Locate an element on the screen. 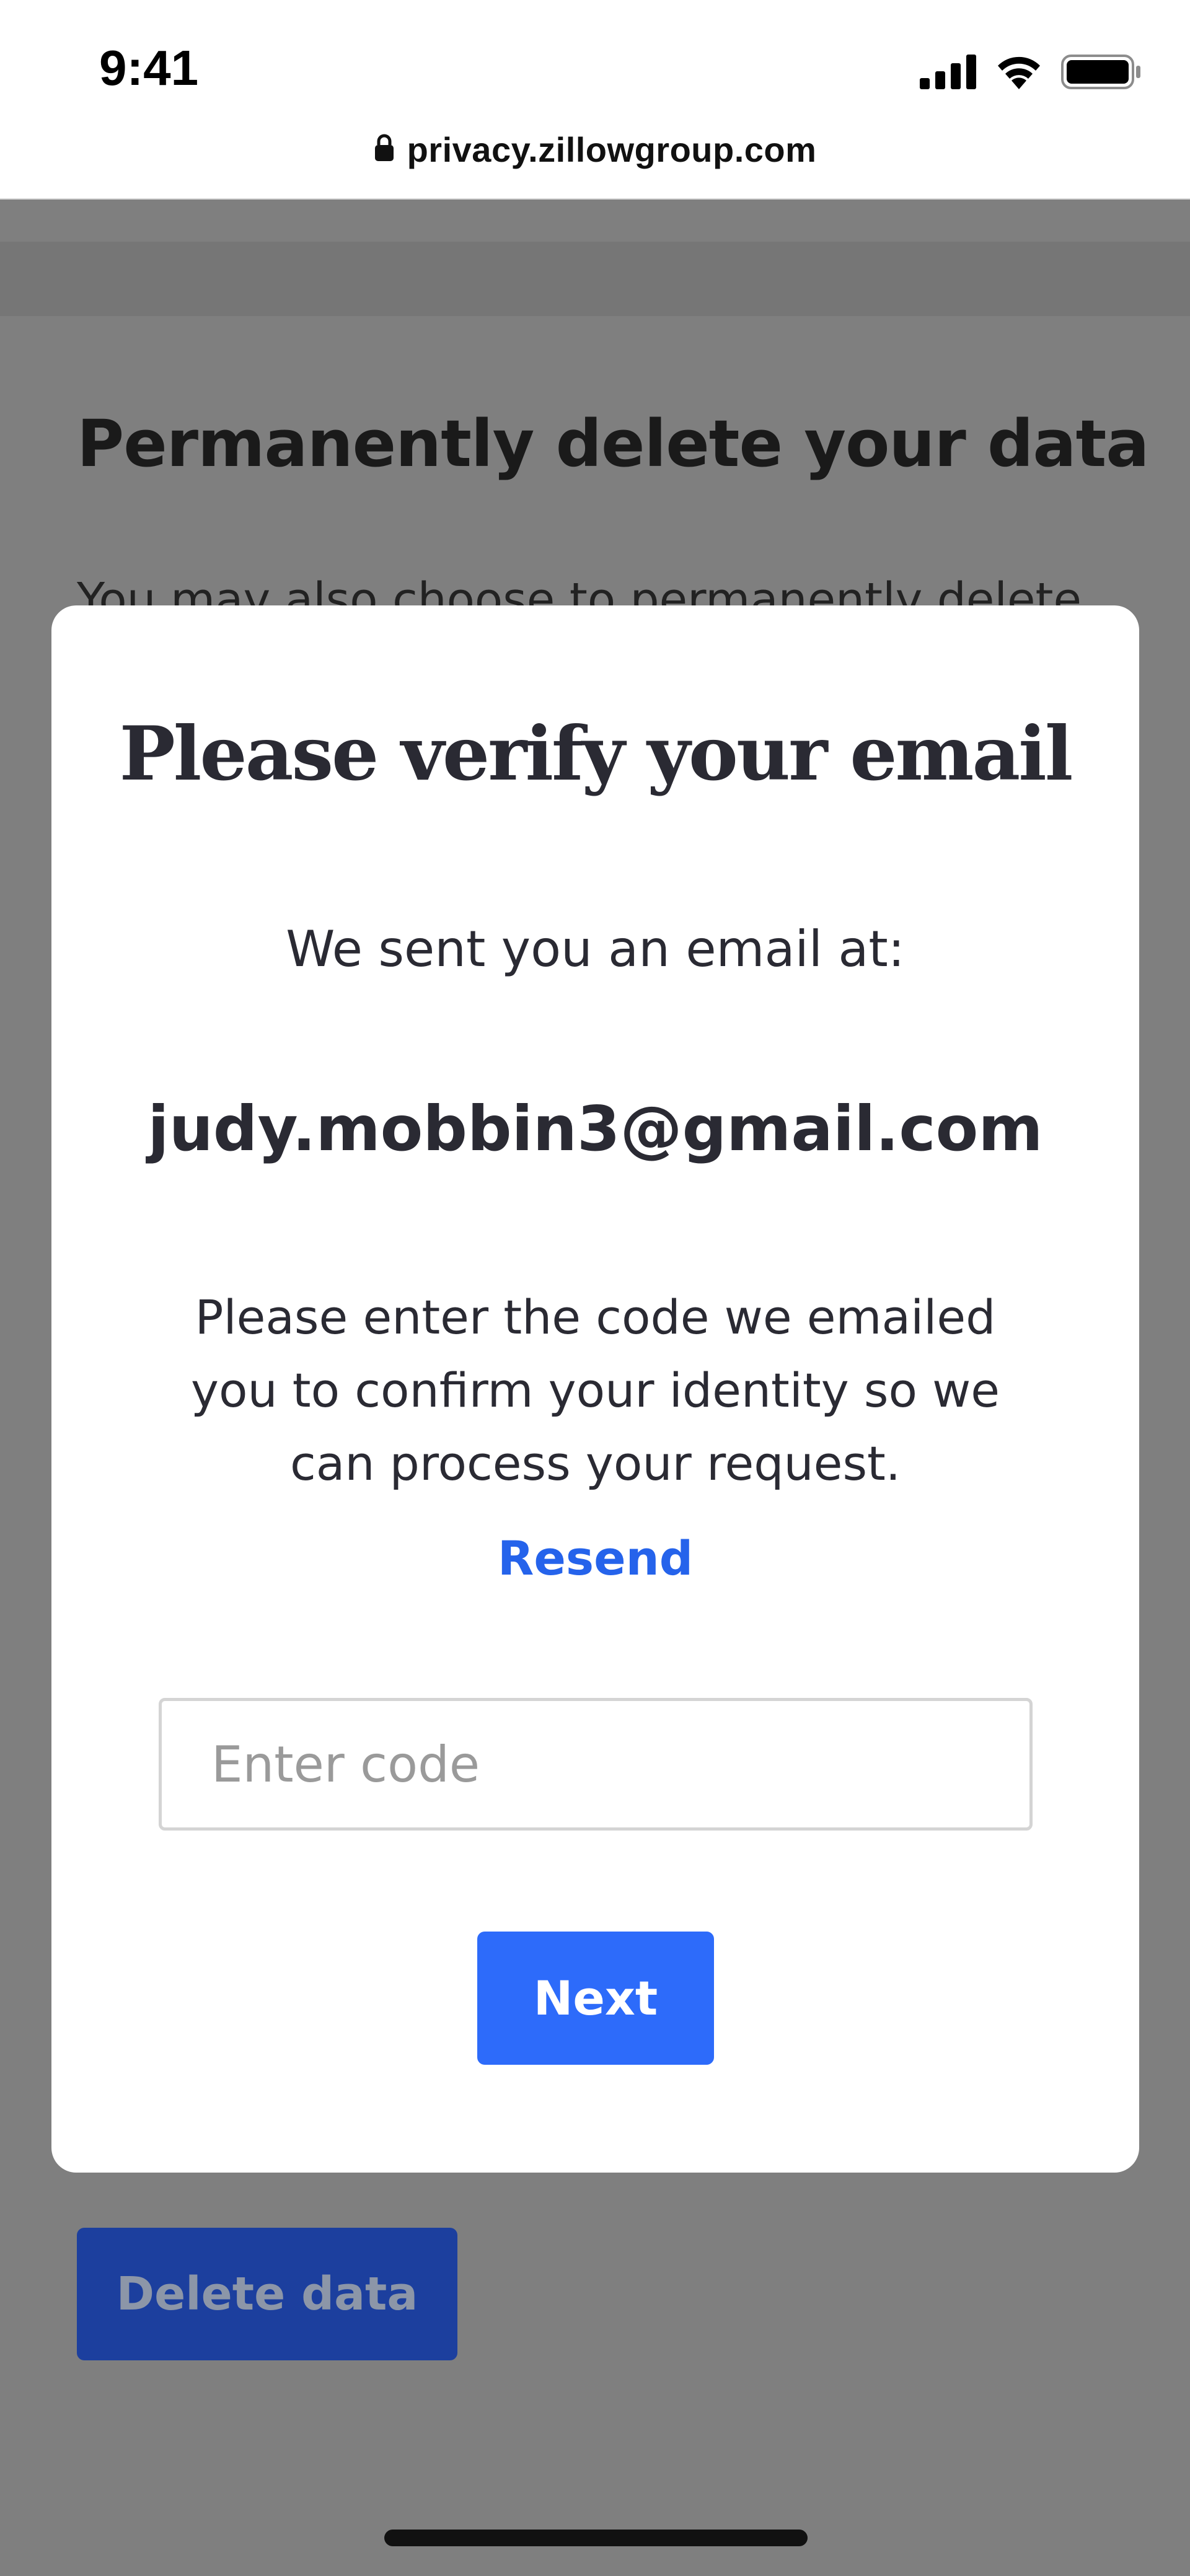  lock-icon is located at coordinates (384, 150).